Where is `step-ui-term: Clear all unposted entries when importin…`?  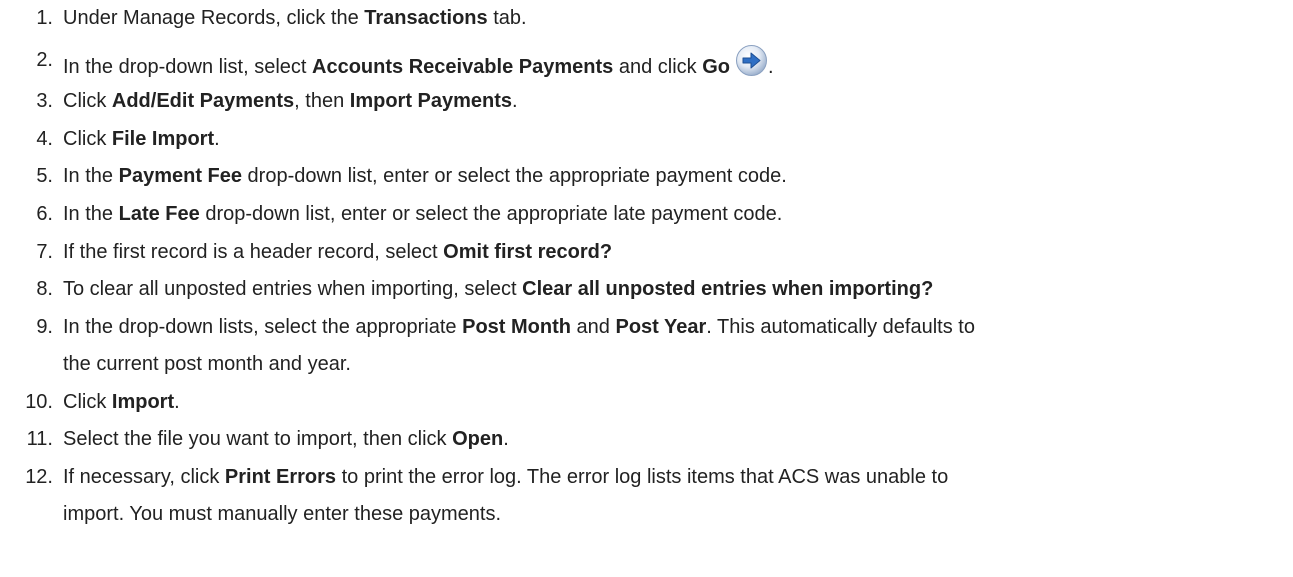
step-ui-term: Clear all unposted entries when importin… is located at coordinates (728, 289).